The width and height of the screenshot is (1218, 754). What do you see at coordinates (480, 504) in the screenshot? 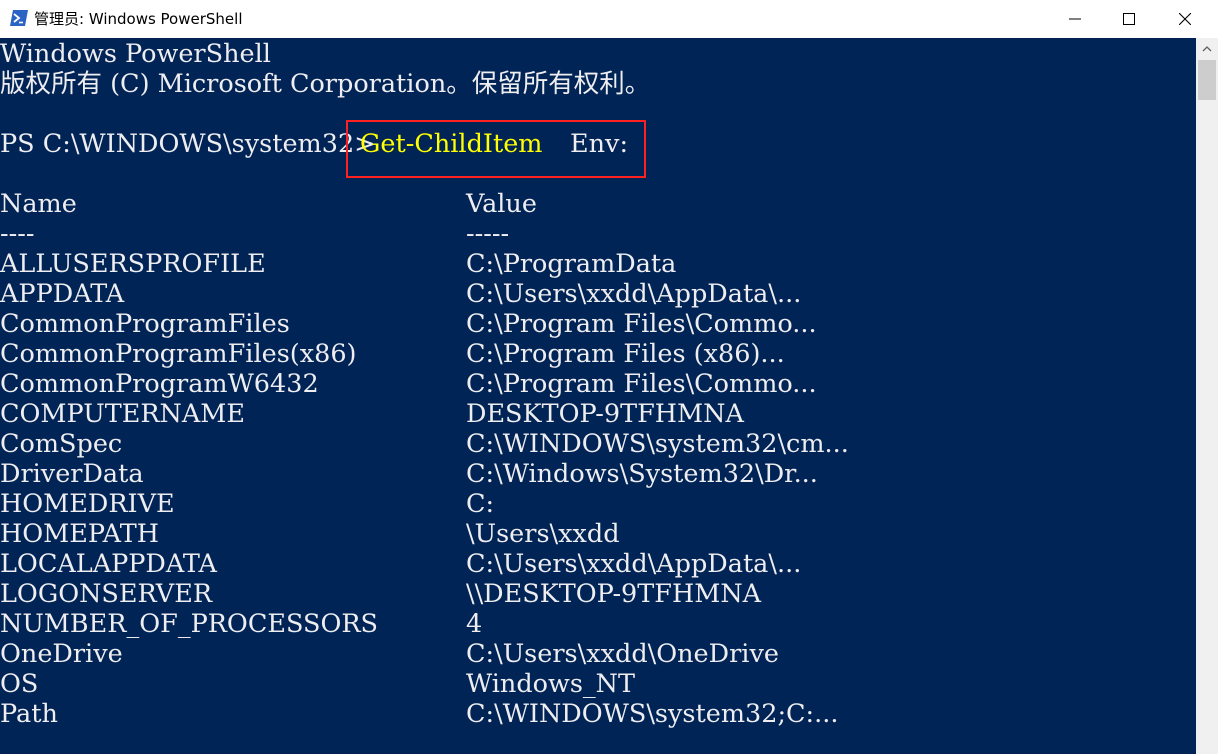
I see `env-value: C:` at bounding box center [480, 504].